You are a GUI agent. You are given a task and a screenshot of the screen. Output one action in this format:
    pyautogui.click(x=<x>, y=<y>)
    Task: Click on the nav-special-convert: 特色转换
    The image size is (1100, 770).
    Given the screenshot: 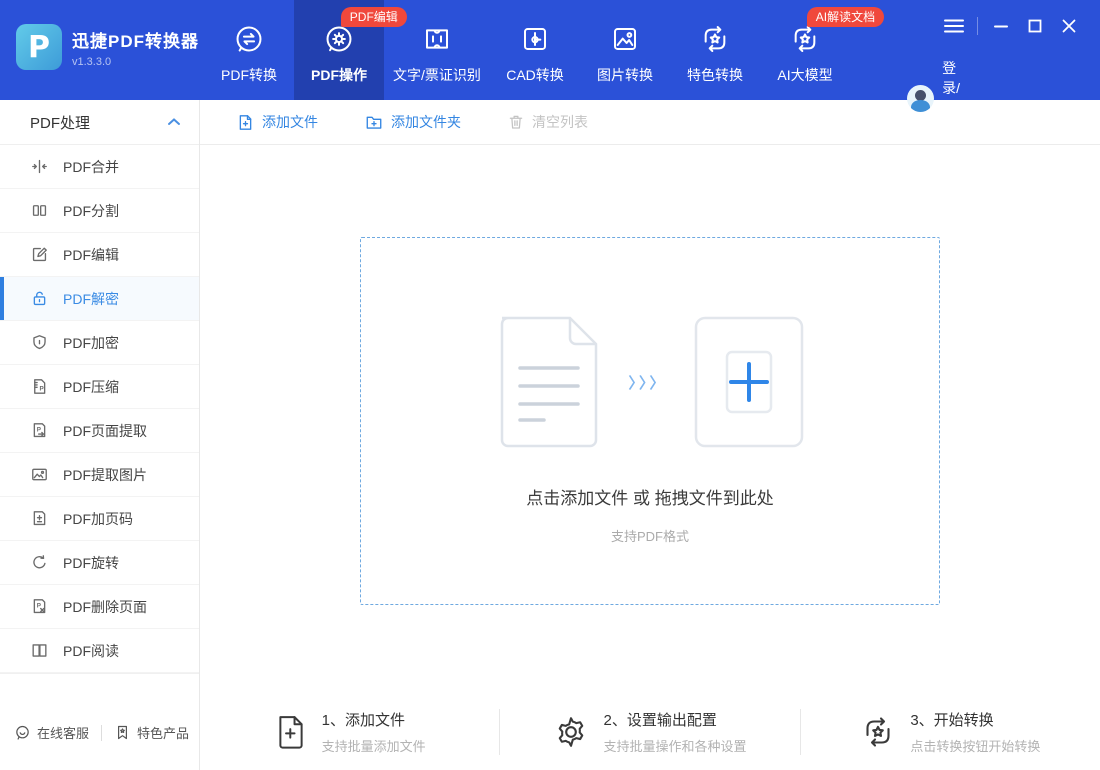 What is the action you would take?
    pyautogui.click(x=715, y=50)
    